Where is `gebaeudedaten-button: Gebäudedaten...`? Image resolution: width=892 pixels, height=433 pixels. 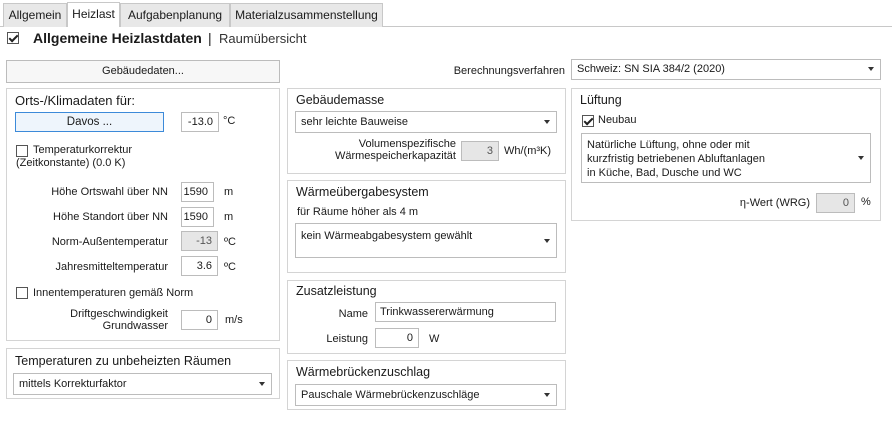
gebaeudedaten-button: Gebäudedaten... is located at coordinates (143, 71).